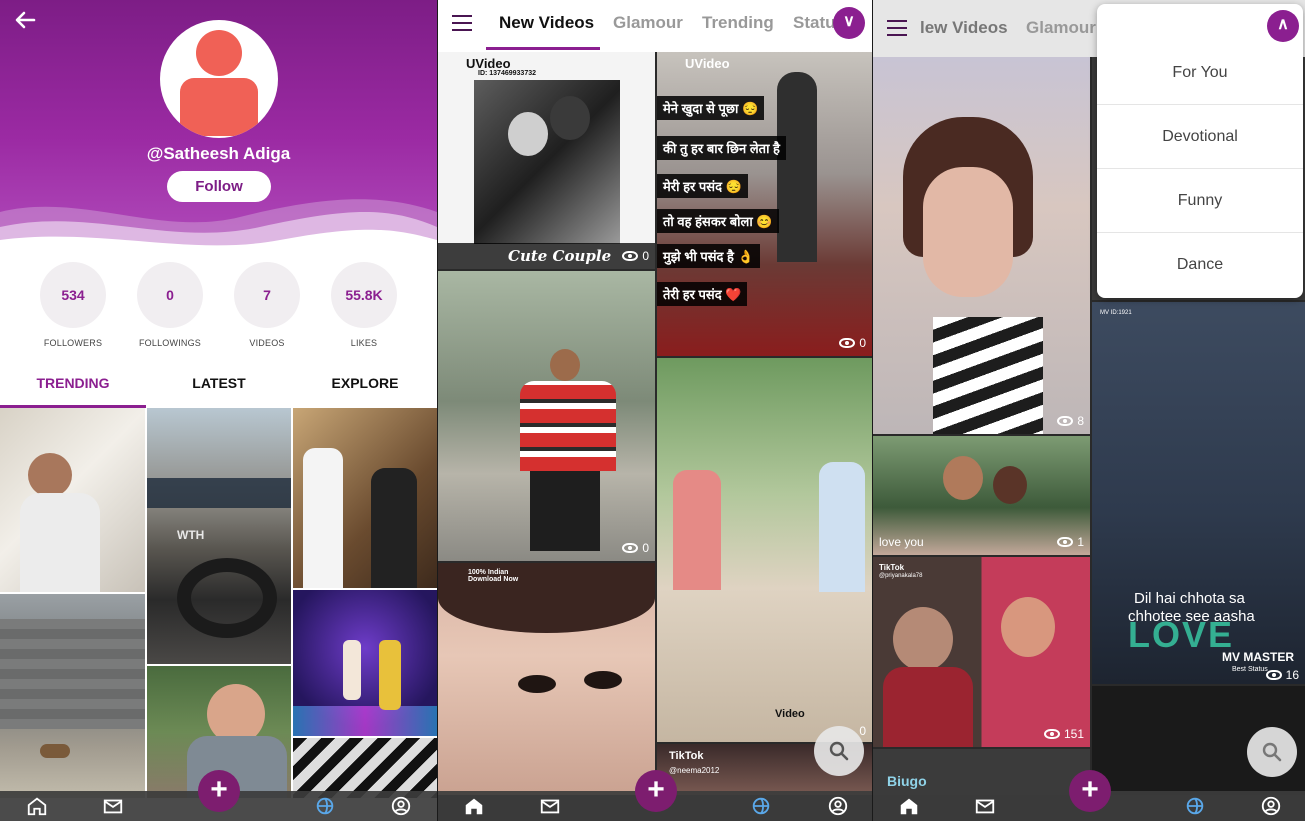 The image size is (1305, 821). I want to click on overlay-text: Dil hai chhota sa, so click(1189, 598).